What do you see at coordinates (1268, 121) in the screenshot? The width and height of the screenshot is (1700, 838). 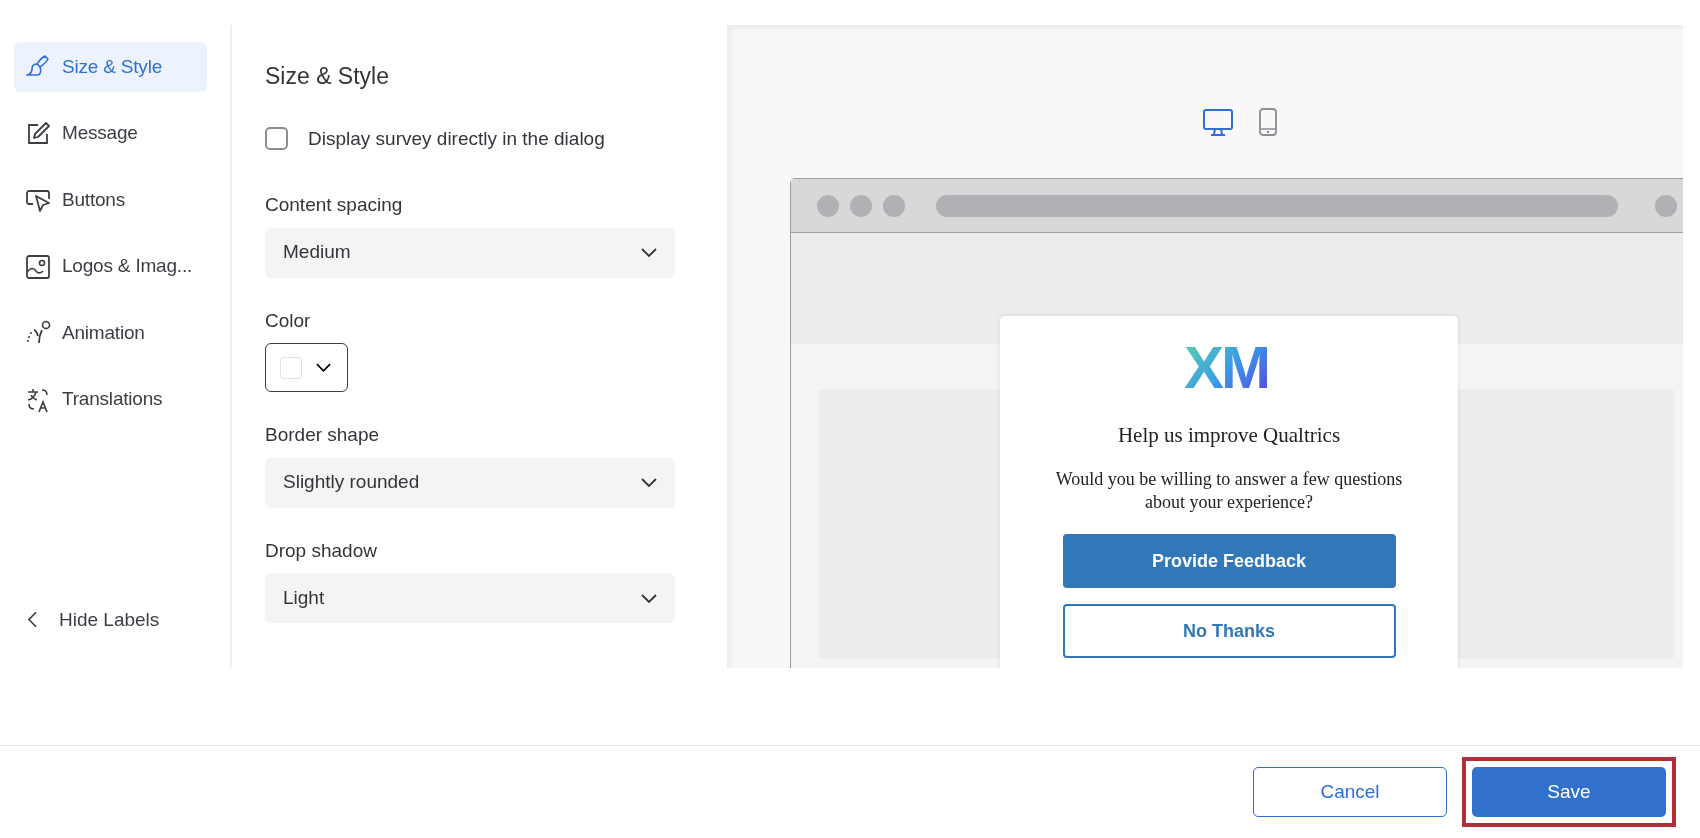 I see `mobile-icon` at bounding box center [1268, 121].